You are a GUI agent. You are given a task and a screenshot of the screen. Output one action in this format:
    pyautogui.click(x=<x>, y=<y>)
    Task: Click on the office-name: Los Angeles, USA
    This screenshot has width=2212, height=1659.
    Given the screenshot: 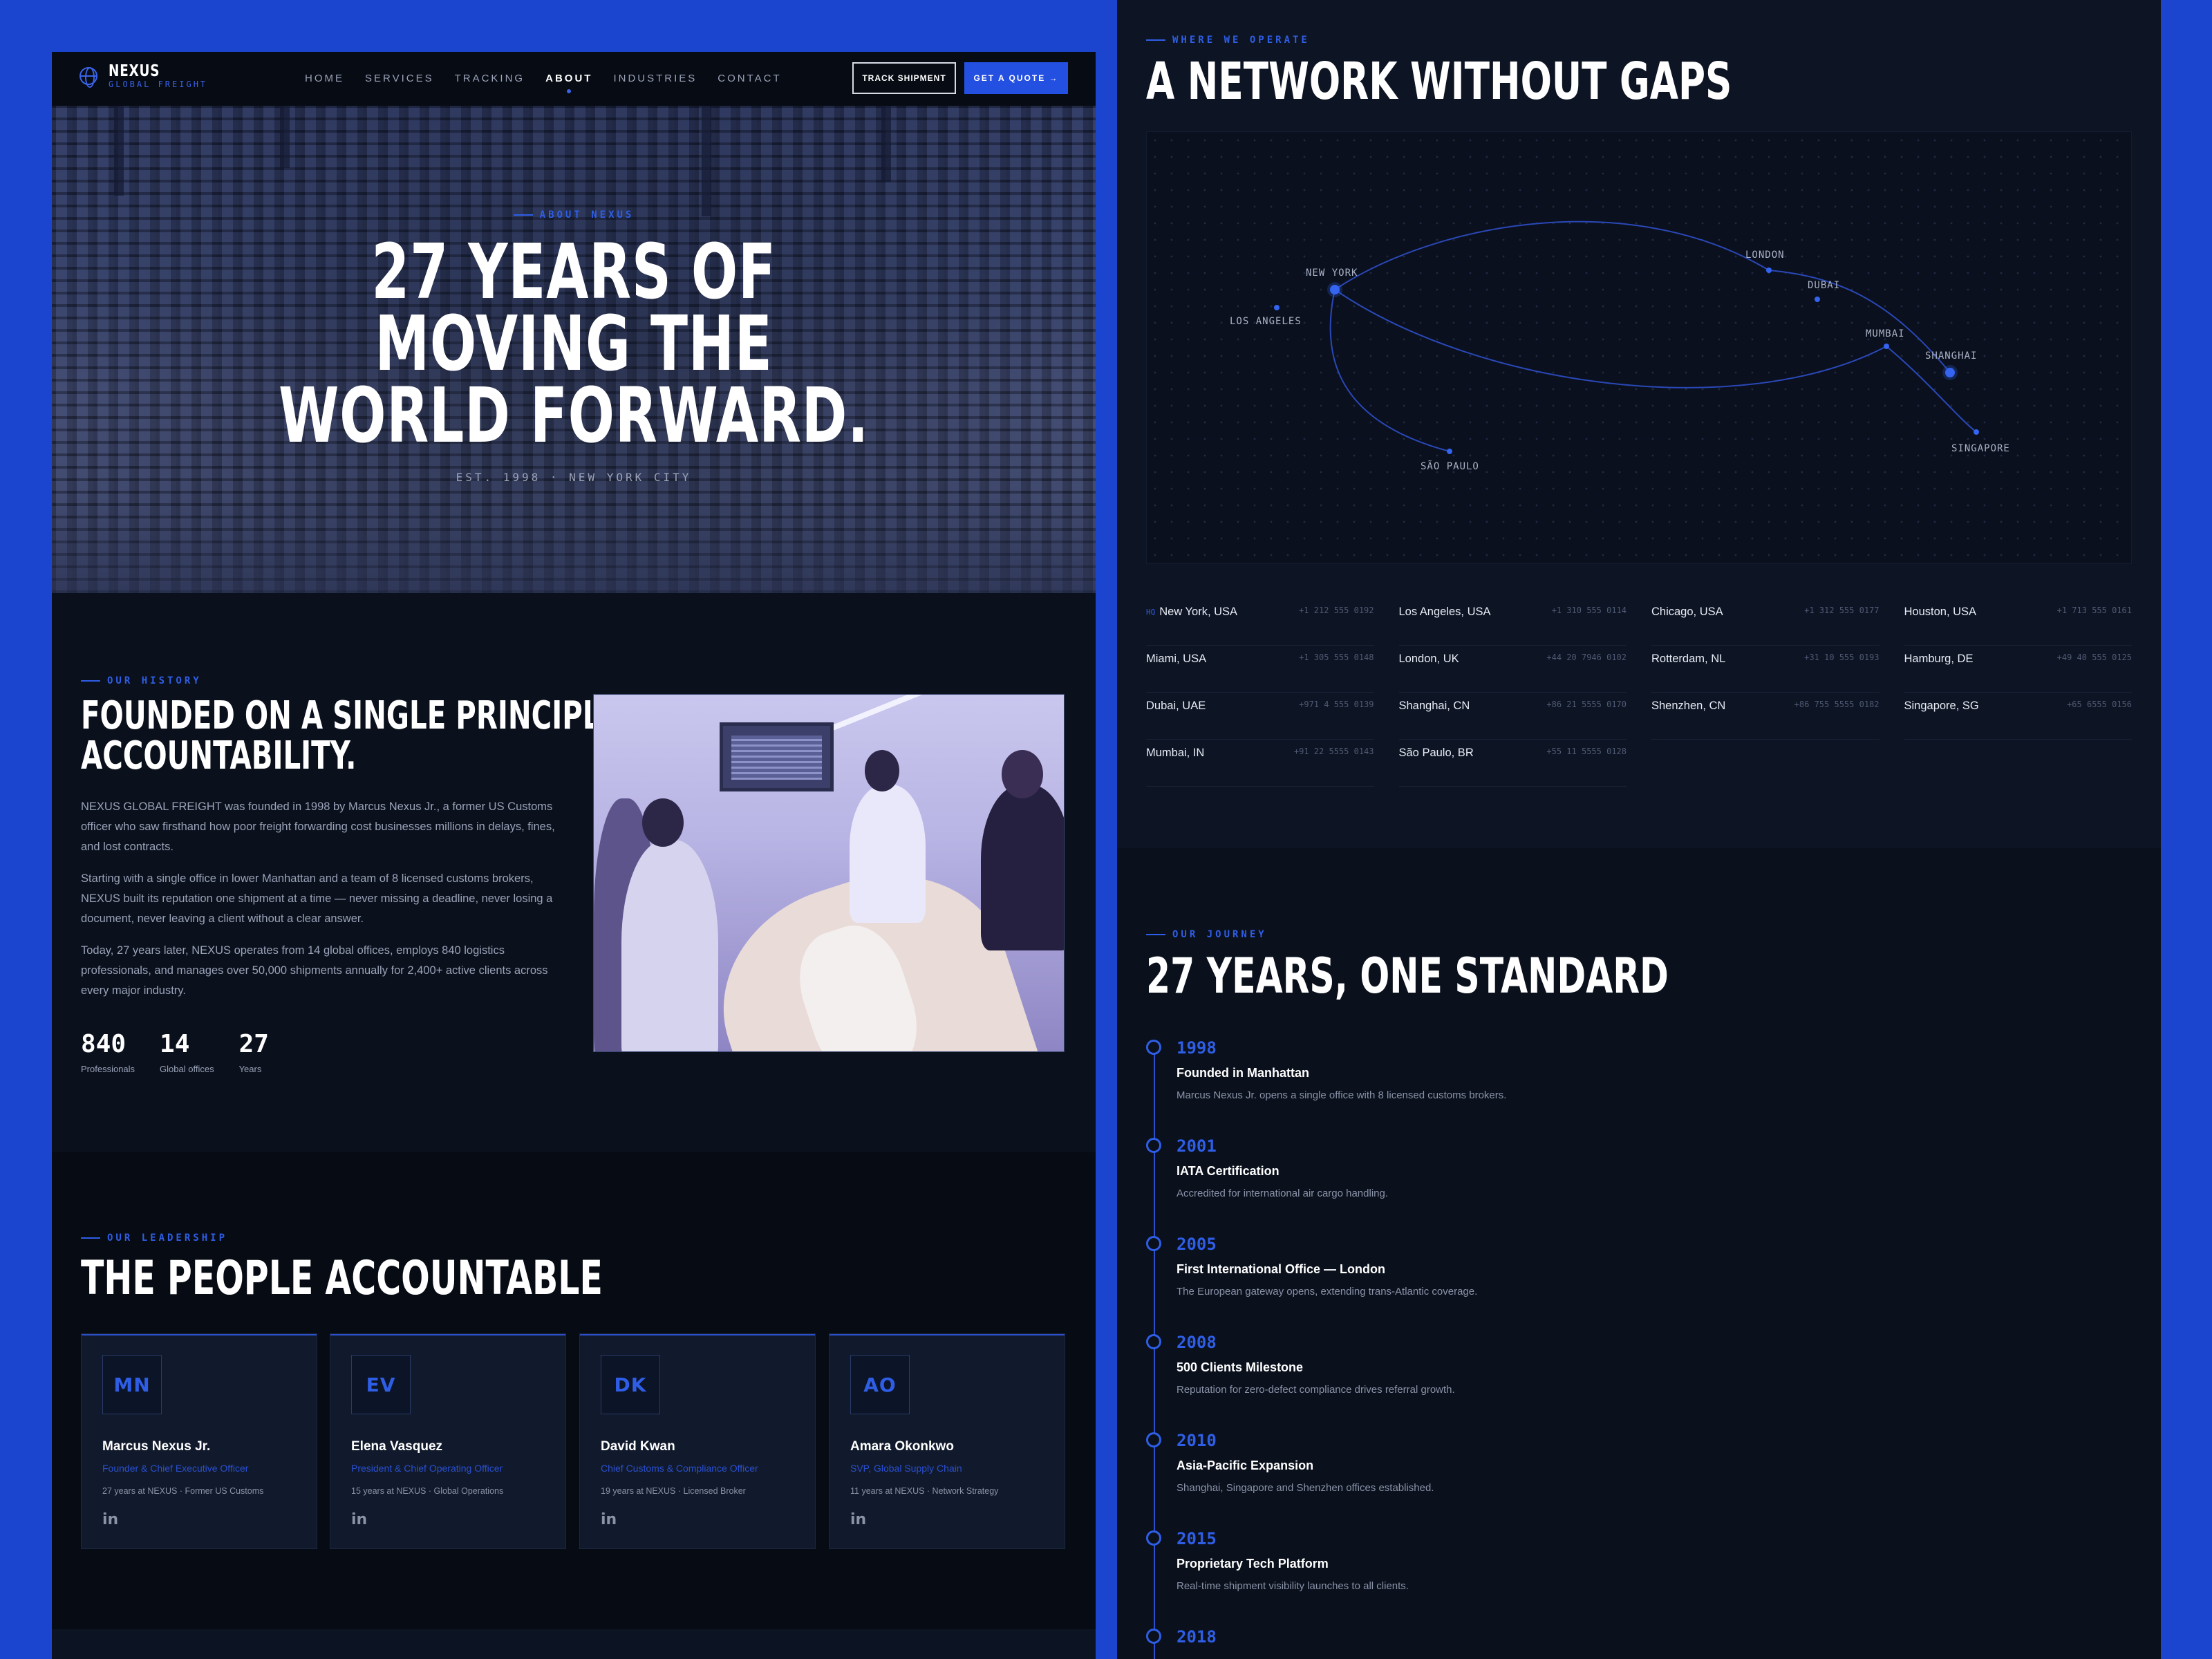 What is the action you would take?
    pyautogui.click(x=1445, y=612)
    